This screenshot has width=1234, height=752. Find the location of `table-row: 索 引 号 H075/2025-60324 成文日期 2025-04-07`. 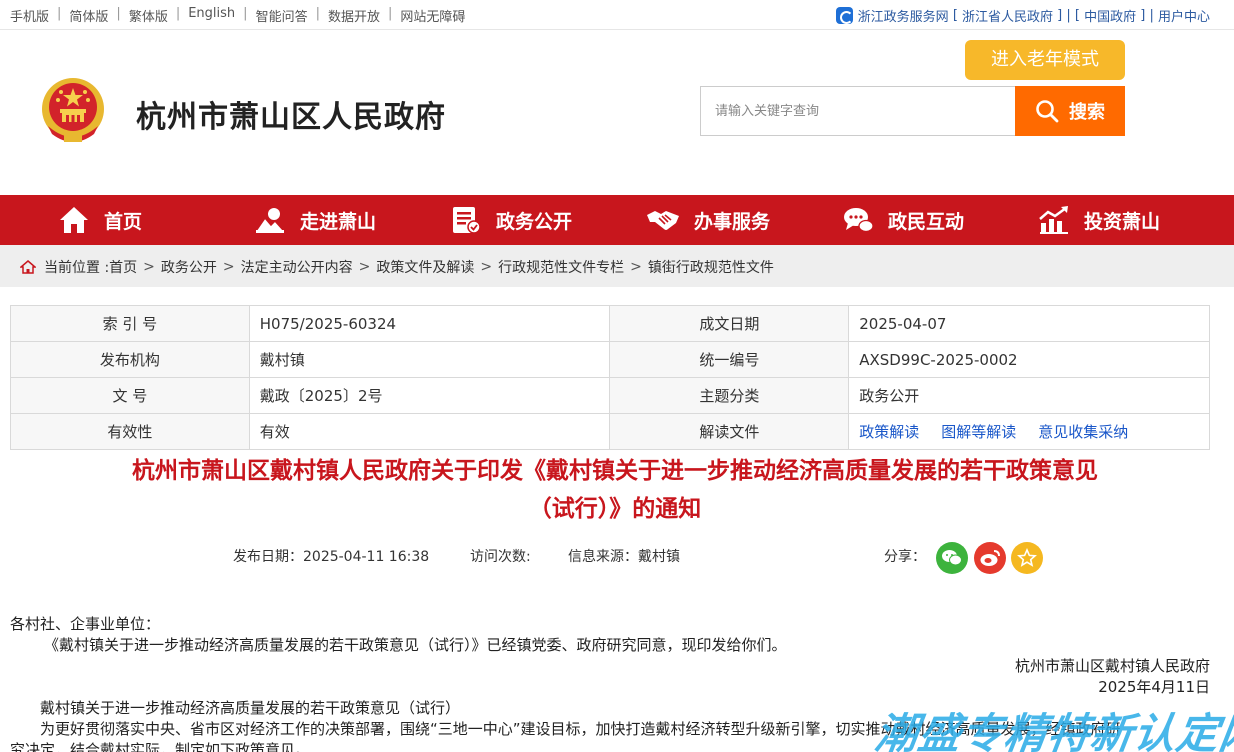

table-row: 索 引 号 H075/2025-60324 成文日期 2025-04-07 is located at coordinates (610, 323).